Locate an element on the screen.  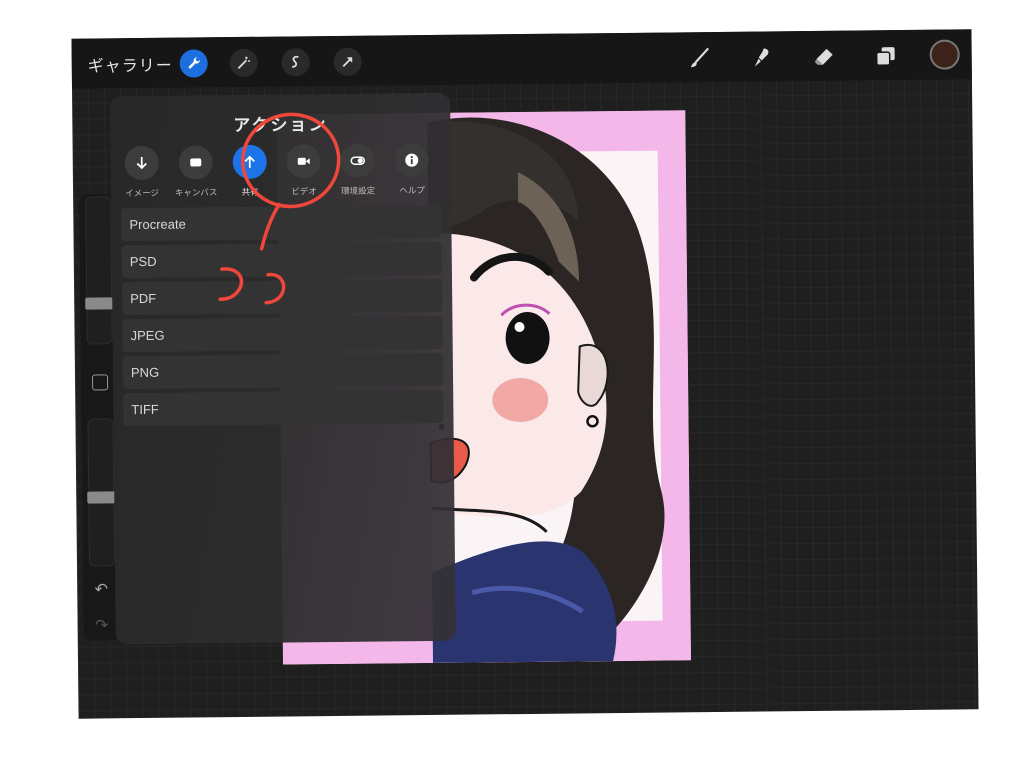
tab-share-label: 共有 is located at coordinates (250, 192).